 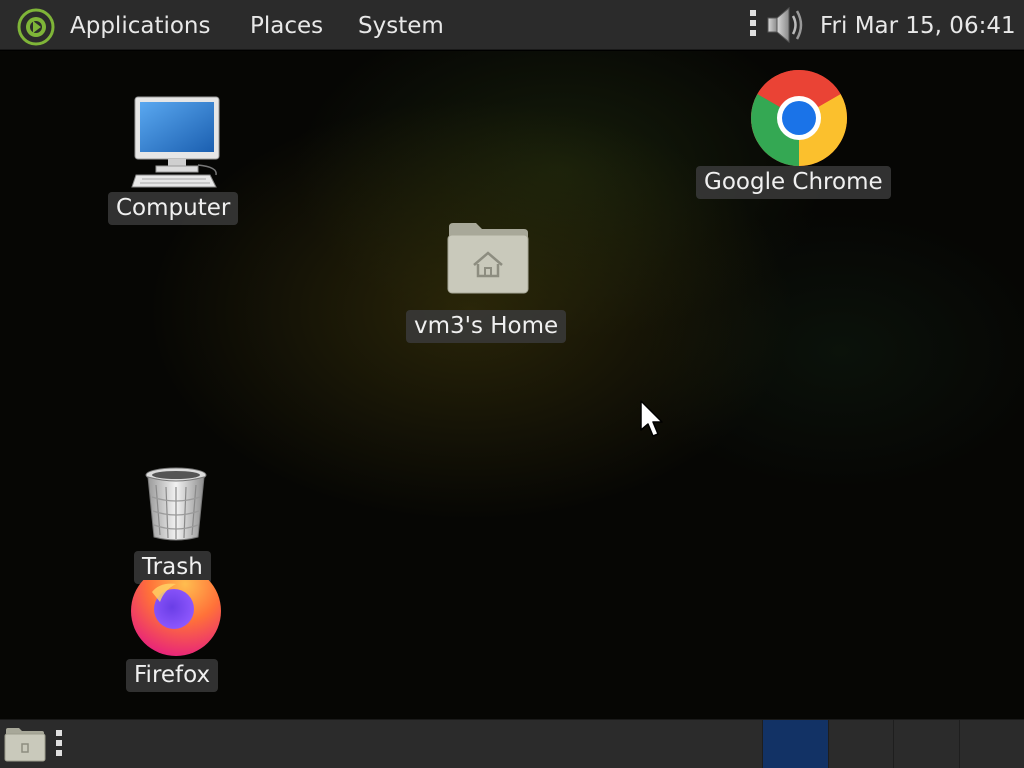 What do you see at coordinates (799, 118) in the screenshot?
I see `google-chrome-icon` at bounding box center [799, 118].